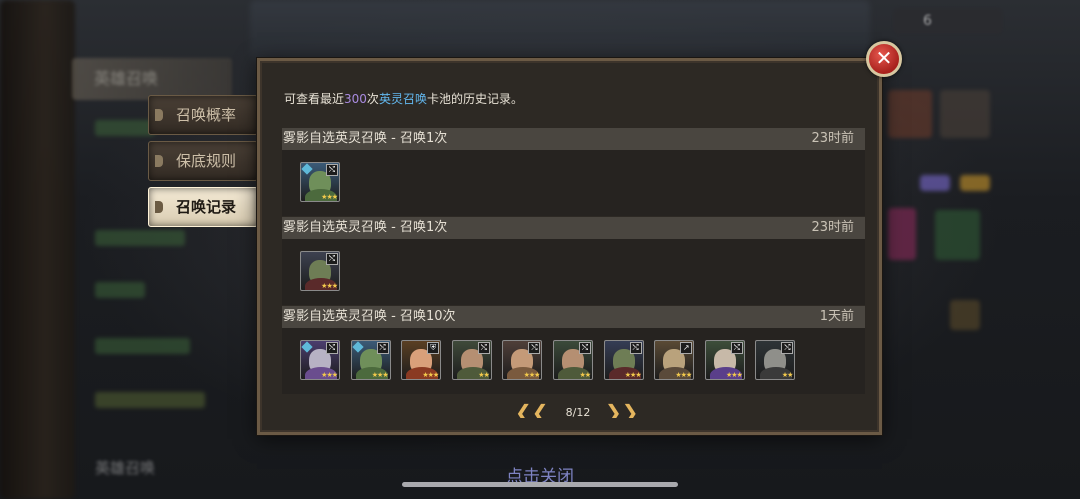  I want to click on intro-suffix: 卡池的历史记录。, so click(474, 99).